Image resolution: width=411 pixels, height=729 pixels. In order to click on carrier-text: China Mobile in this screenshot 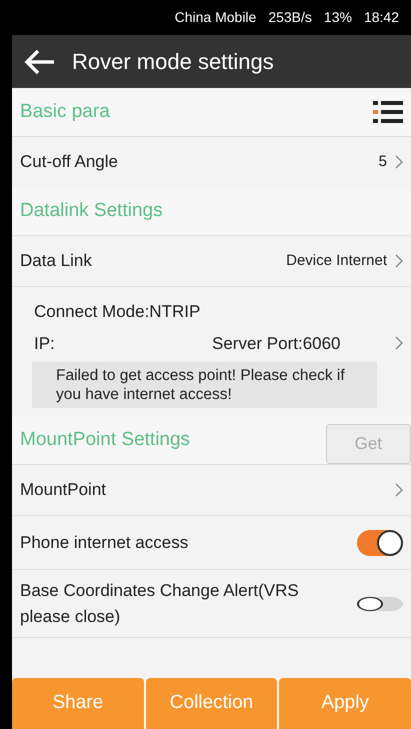, I will do `click(215, 17)`.